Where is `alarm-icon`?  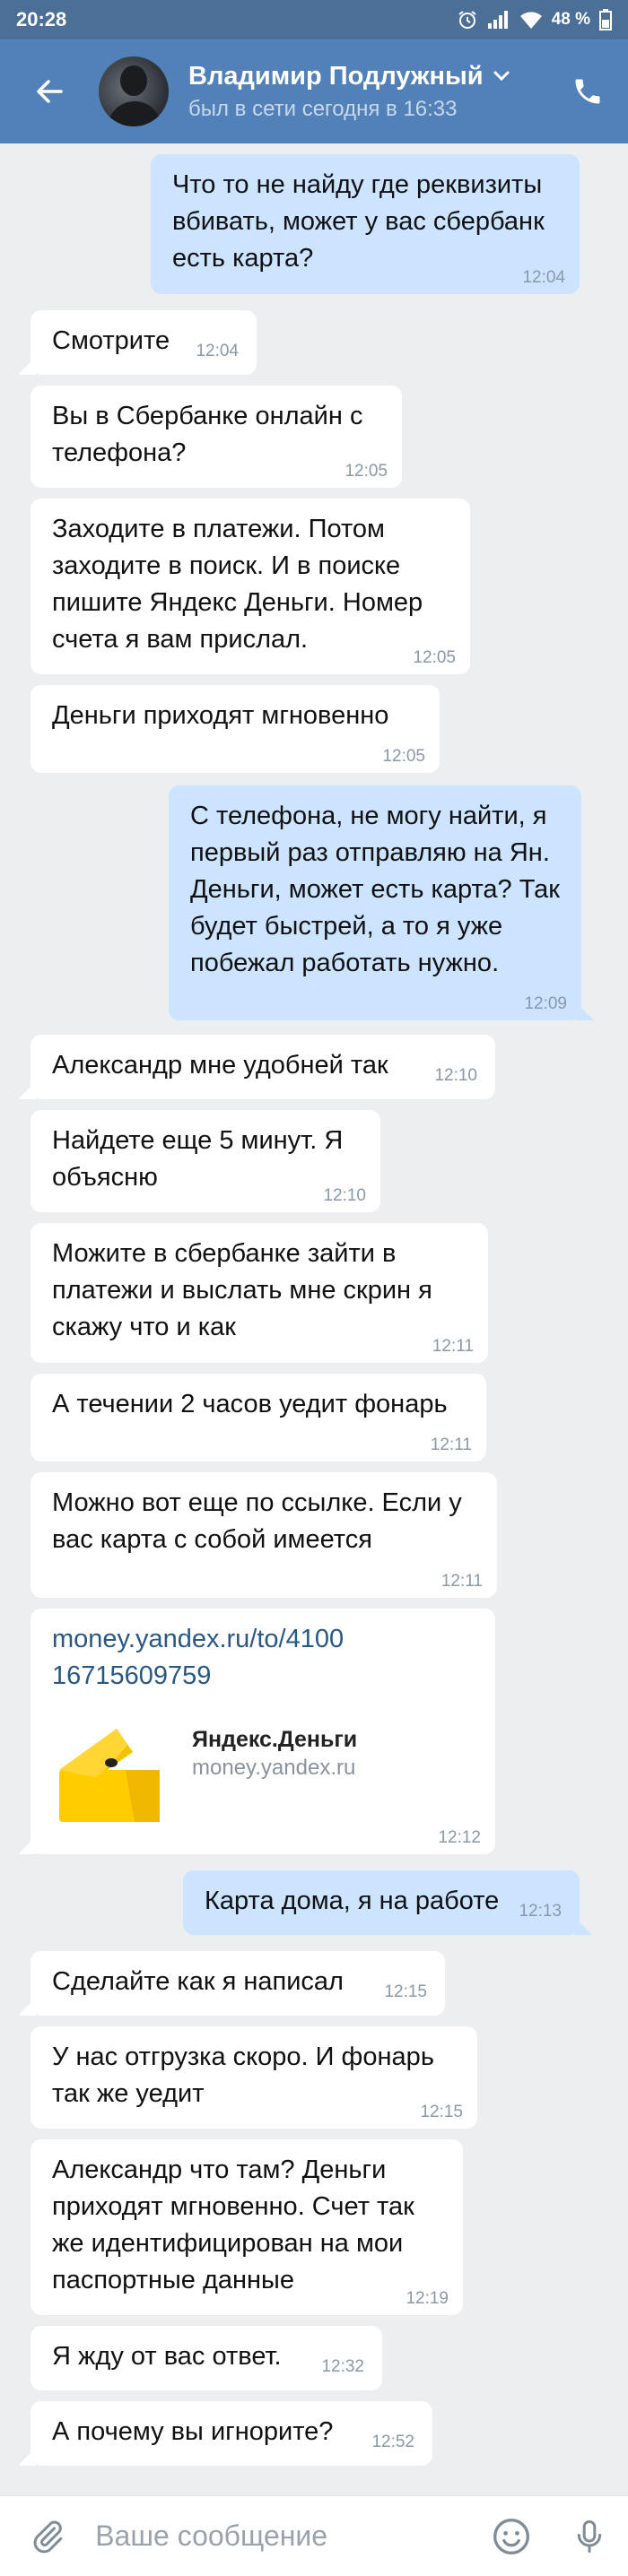
alarm-icon is located at coordinates (467, 20).